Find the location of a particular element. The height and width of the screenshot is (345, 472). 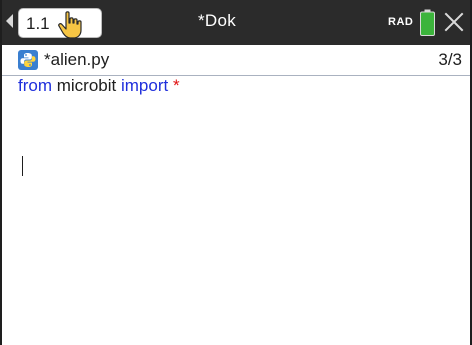

angle-mode-indicator: RAD is located at coordinates (401, 22).